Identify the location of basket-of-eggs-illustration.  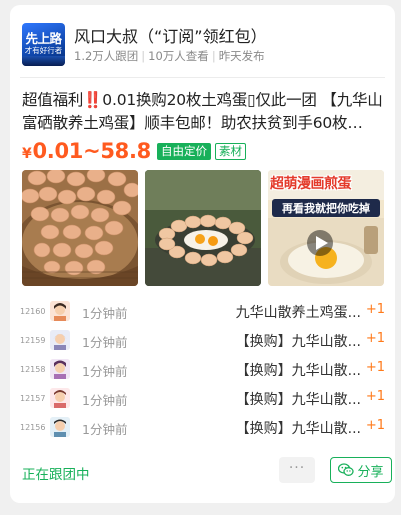
(80, 228).